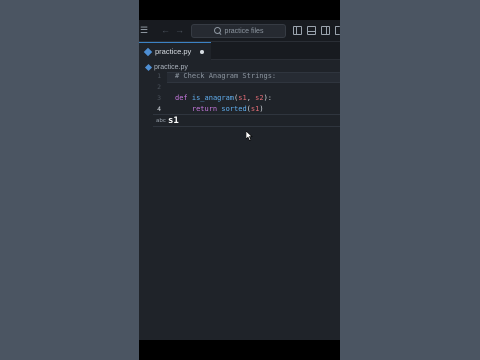 This screenshot has width=480, height=360. I want to click on tab-bar: practice.py, so click(239, 51).